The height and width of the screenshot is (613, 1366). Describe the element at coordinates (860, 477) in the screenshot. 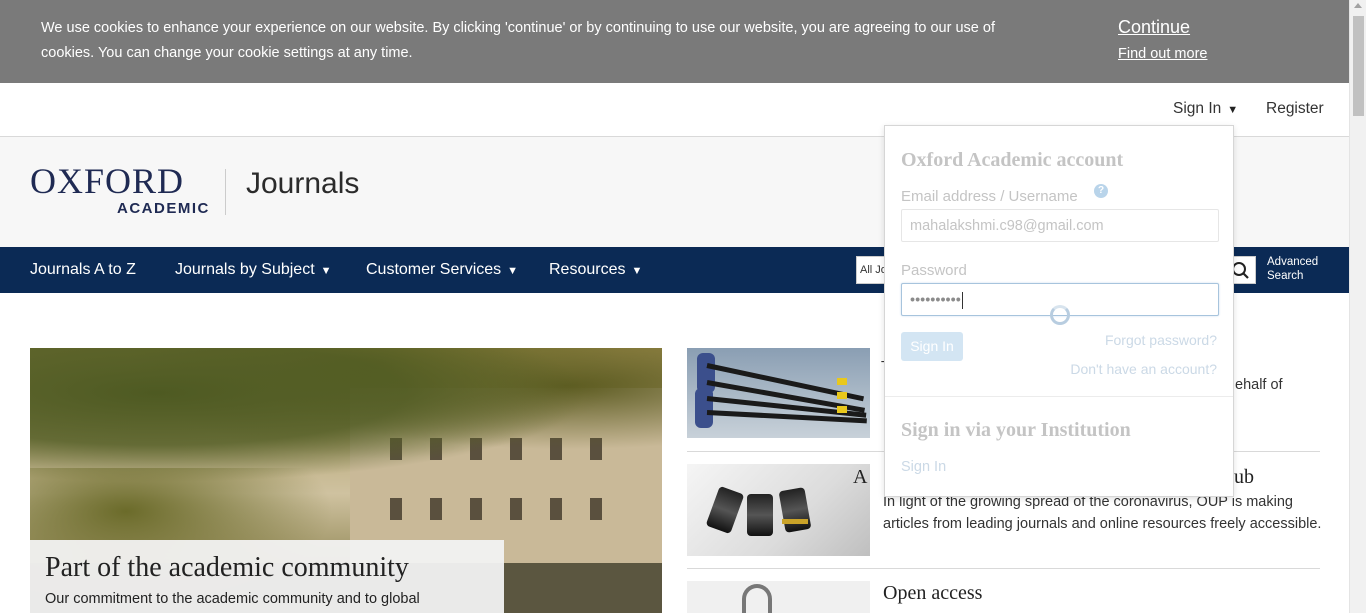

I see `article-2-title-lead: A` at that location.